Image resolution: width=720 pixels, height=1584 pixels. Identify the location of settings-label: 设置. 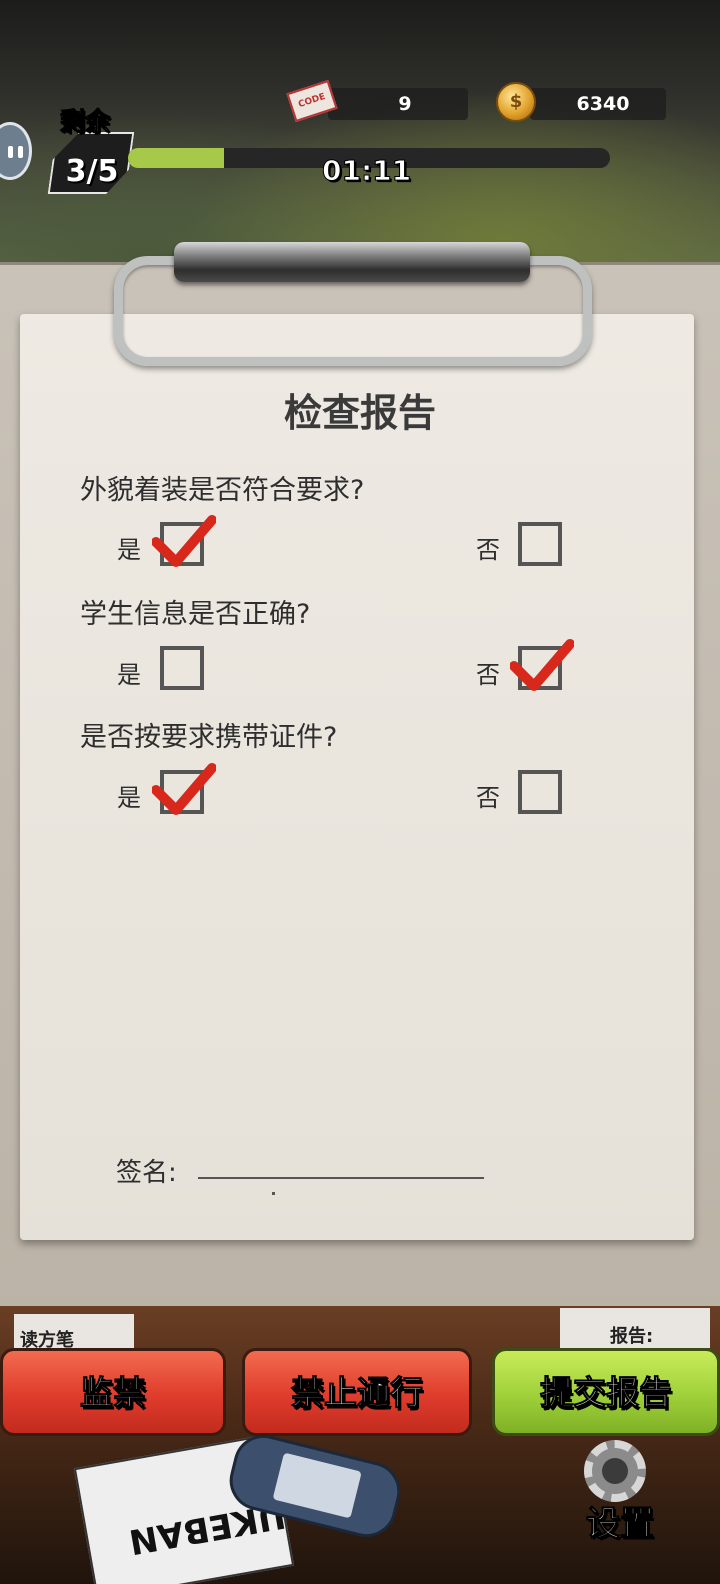
(620, 1524).